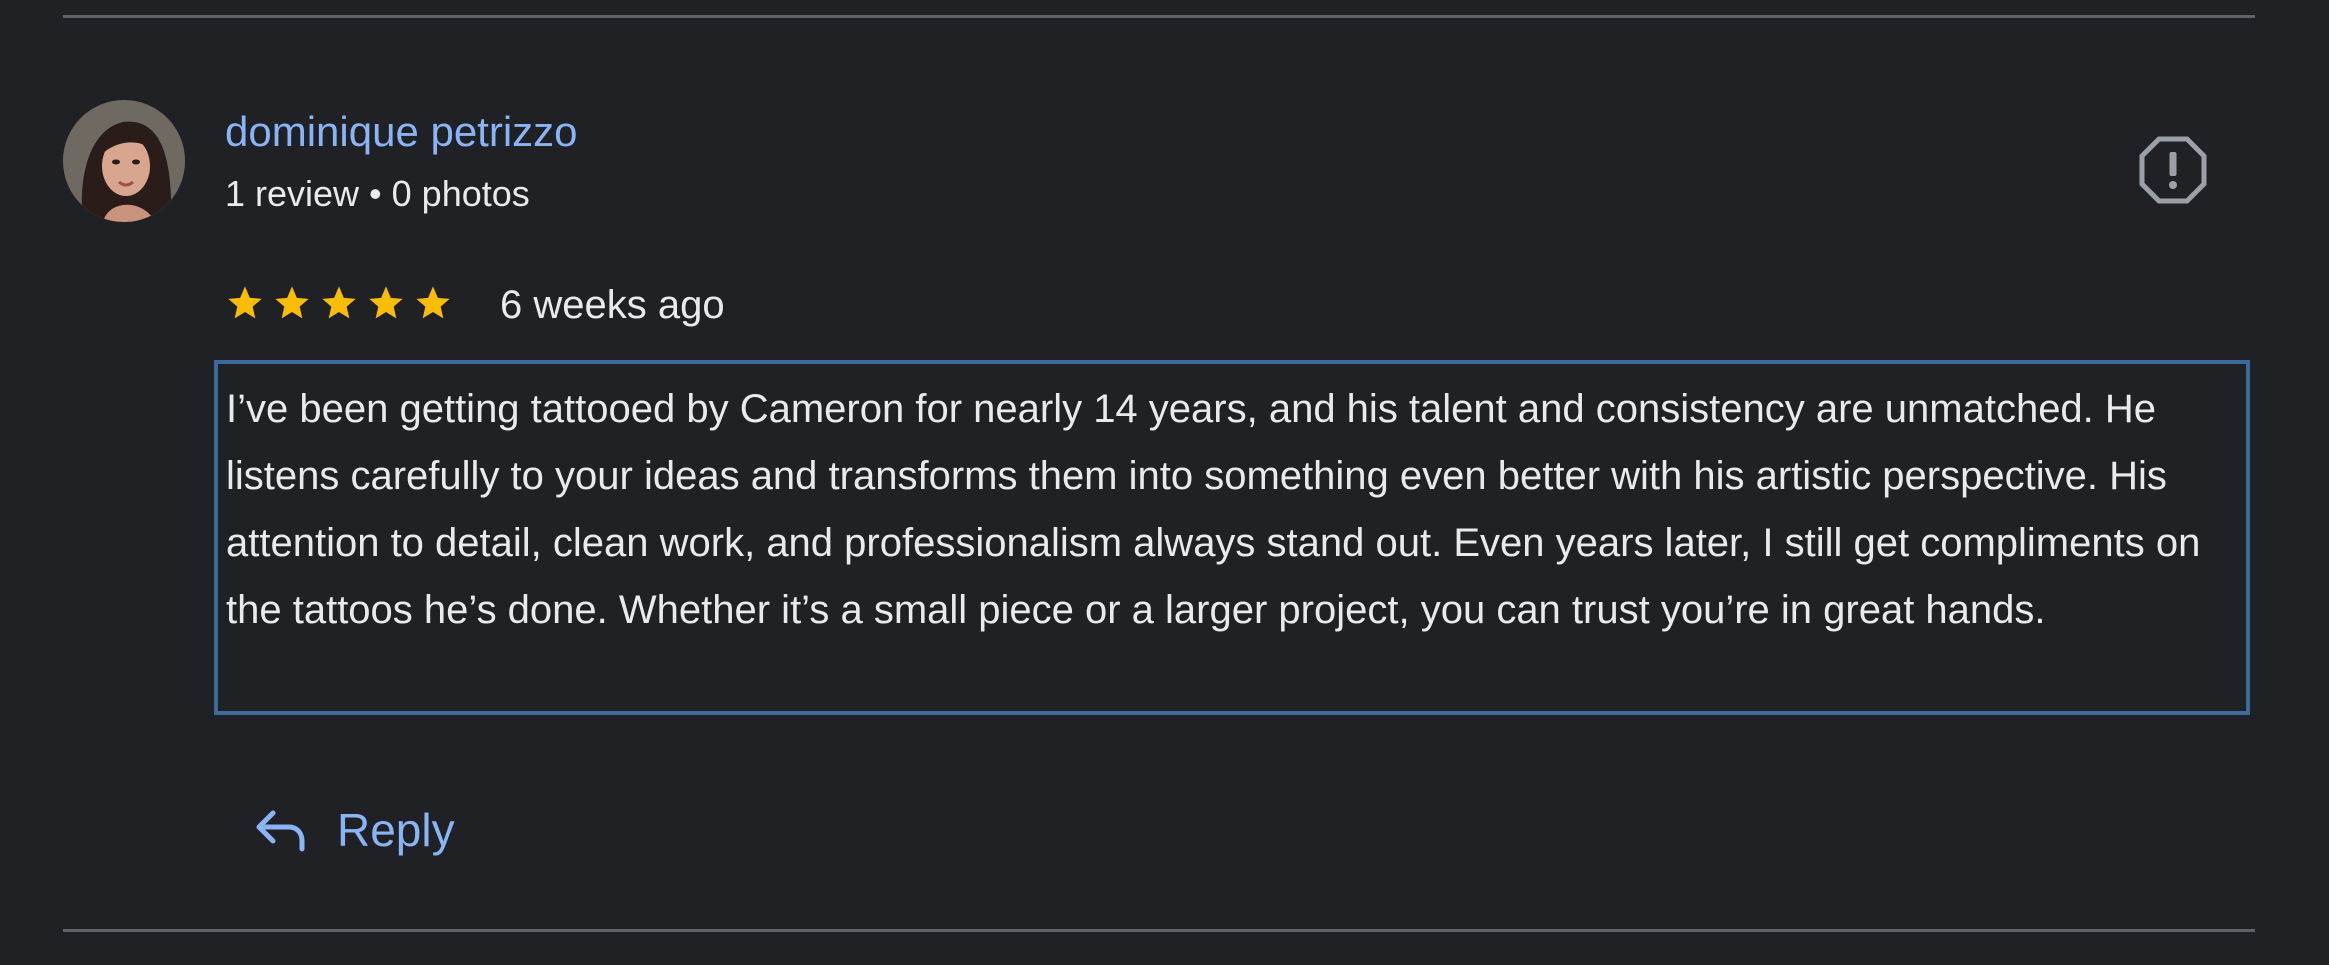  I want to click on reply-label: Reply, so click(396, 830).